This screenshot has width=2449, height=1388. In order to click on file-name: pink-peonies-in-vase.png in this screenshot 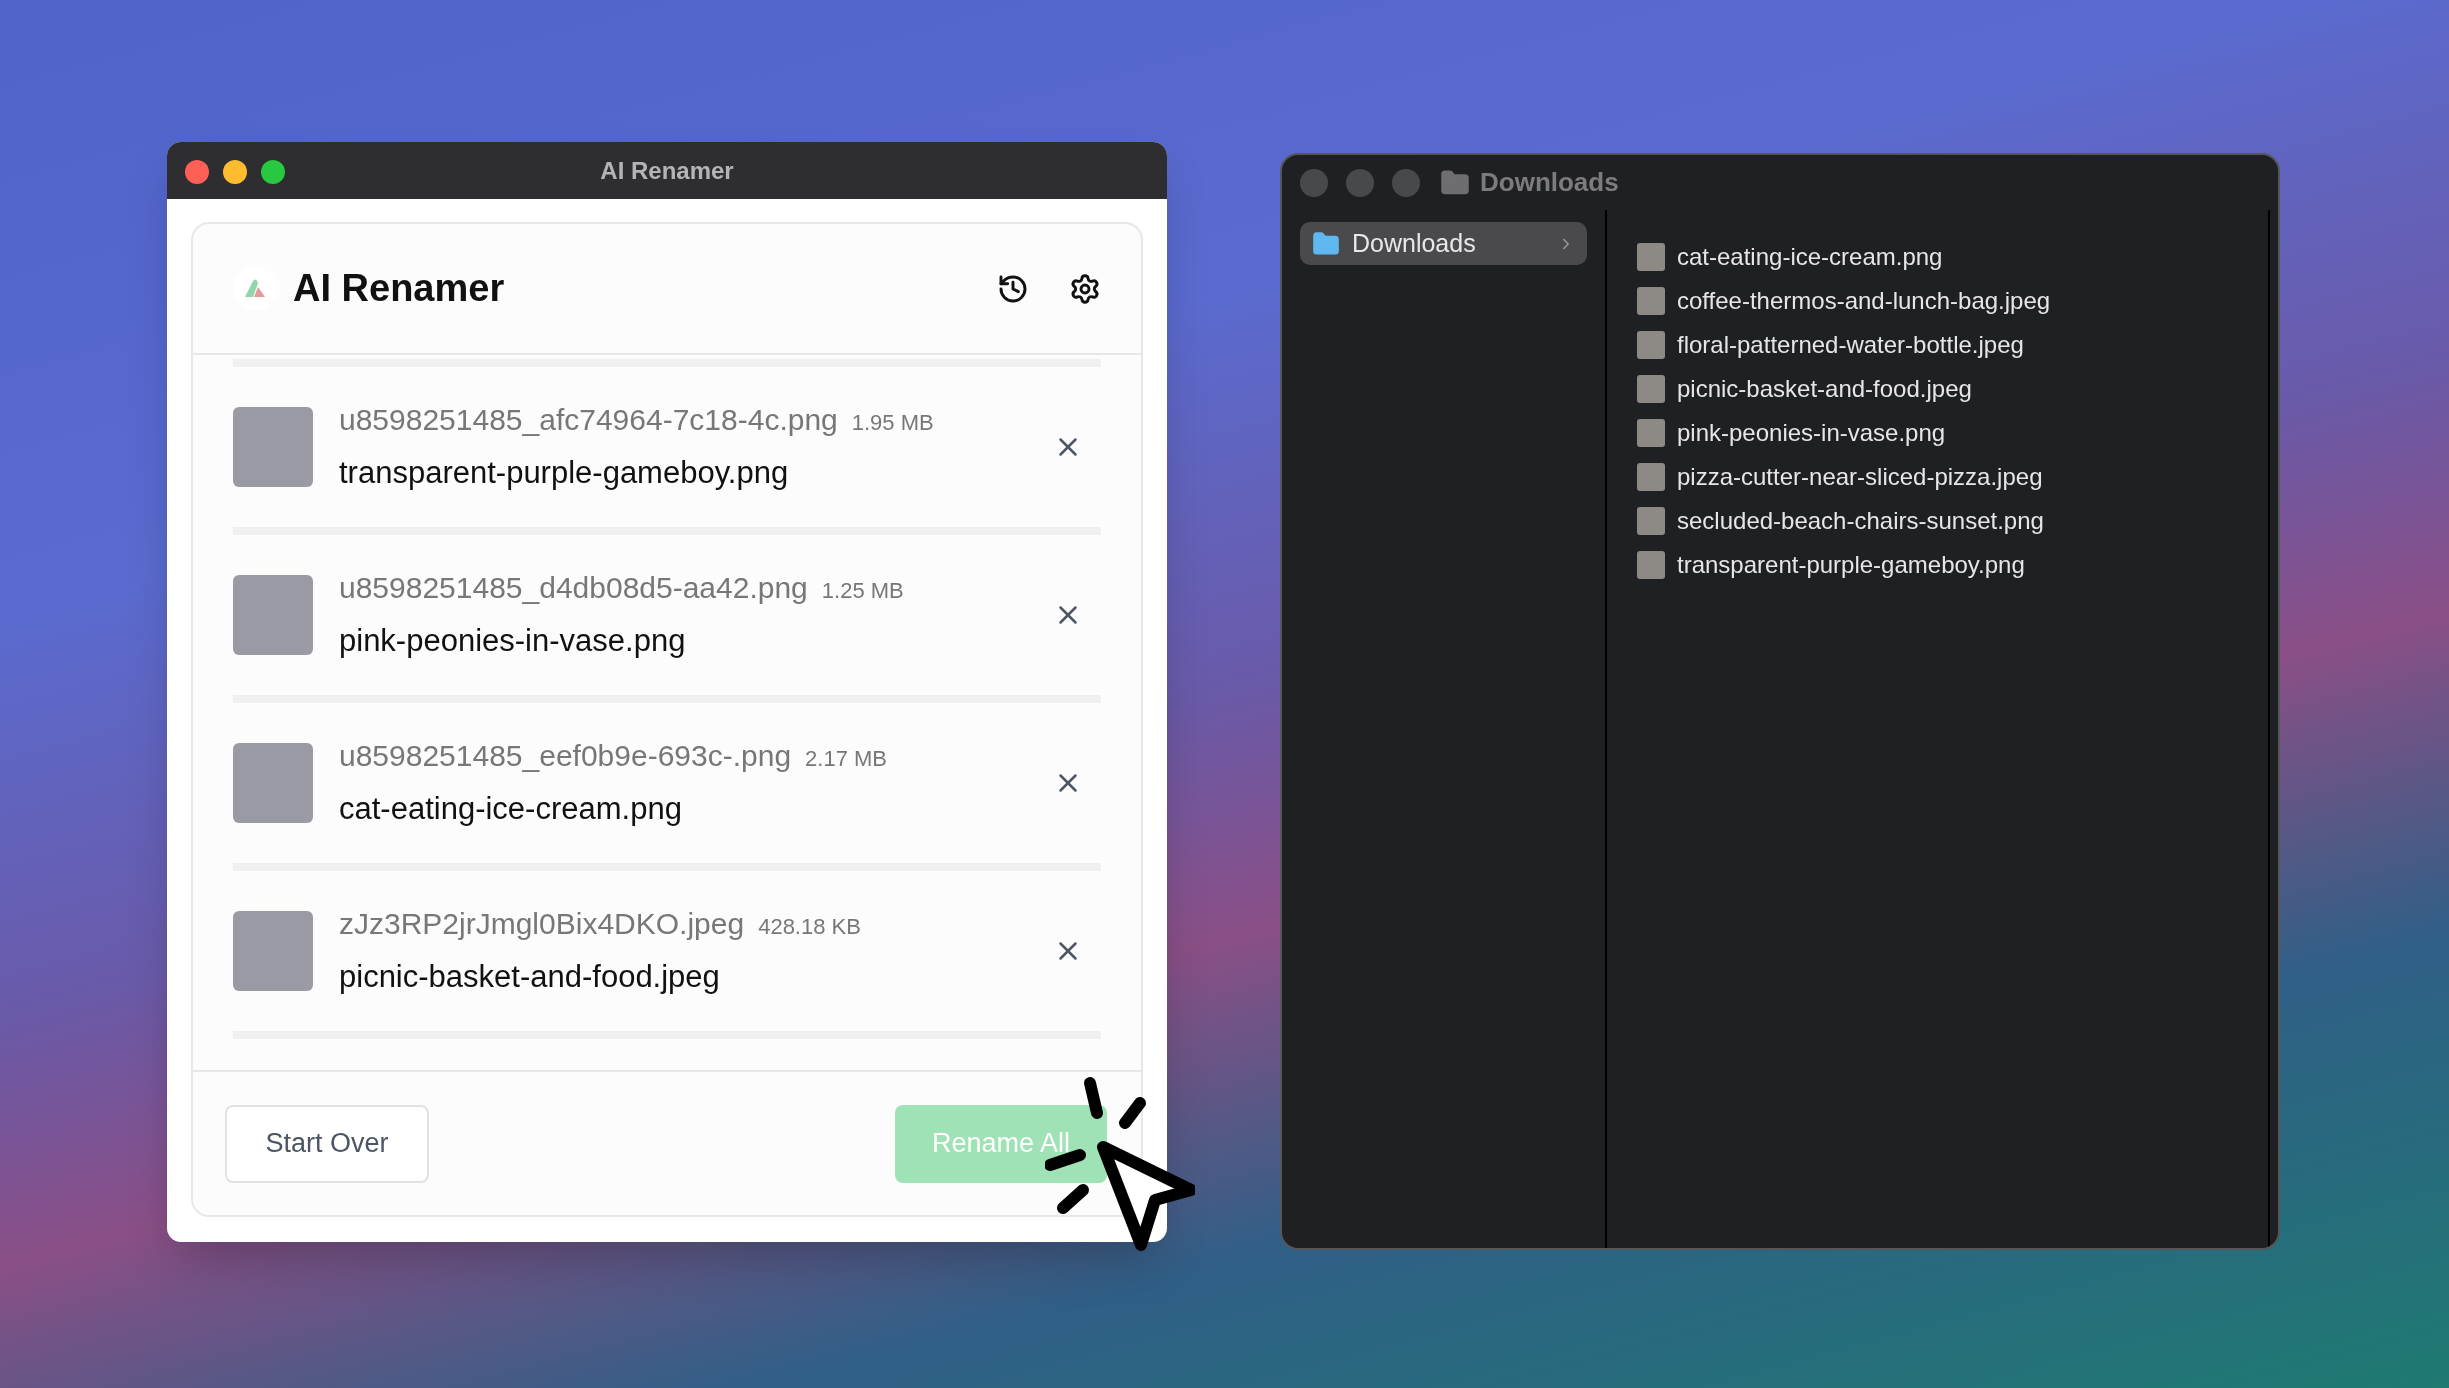, I will do `click(1811, 433)`.